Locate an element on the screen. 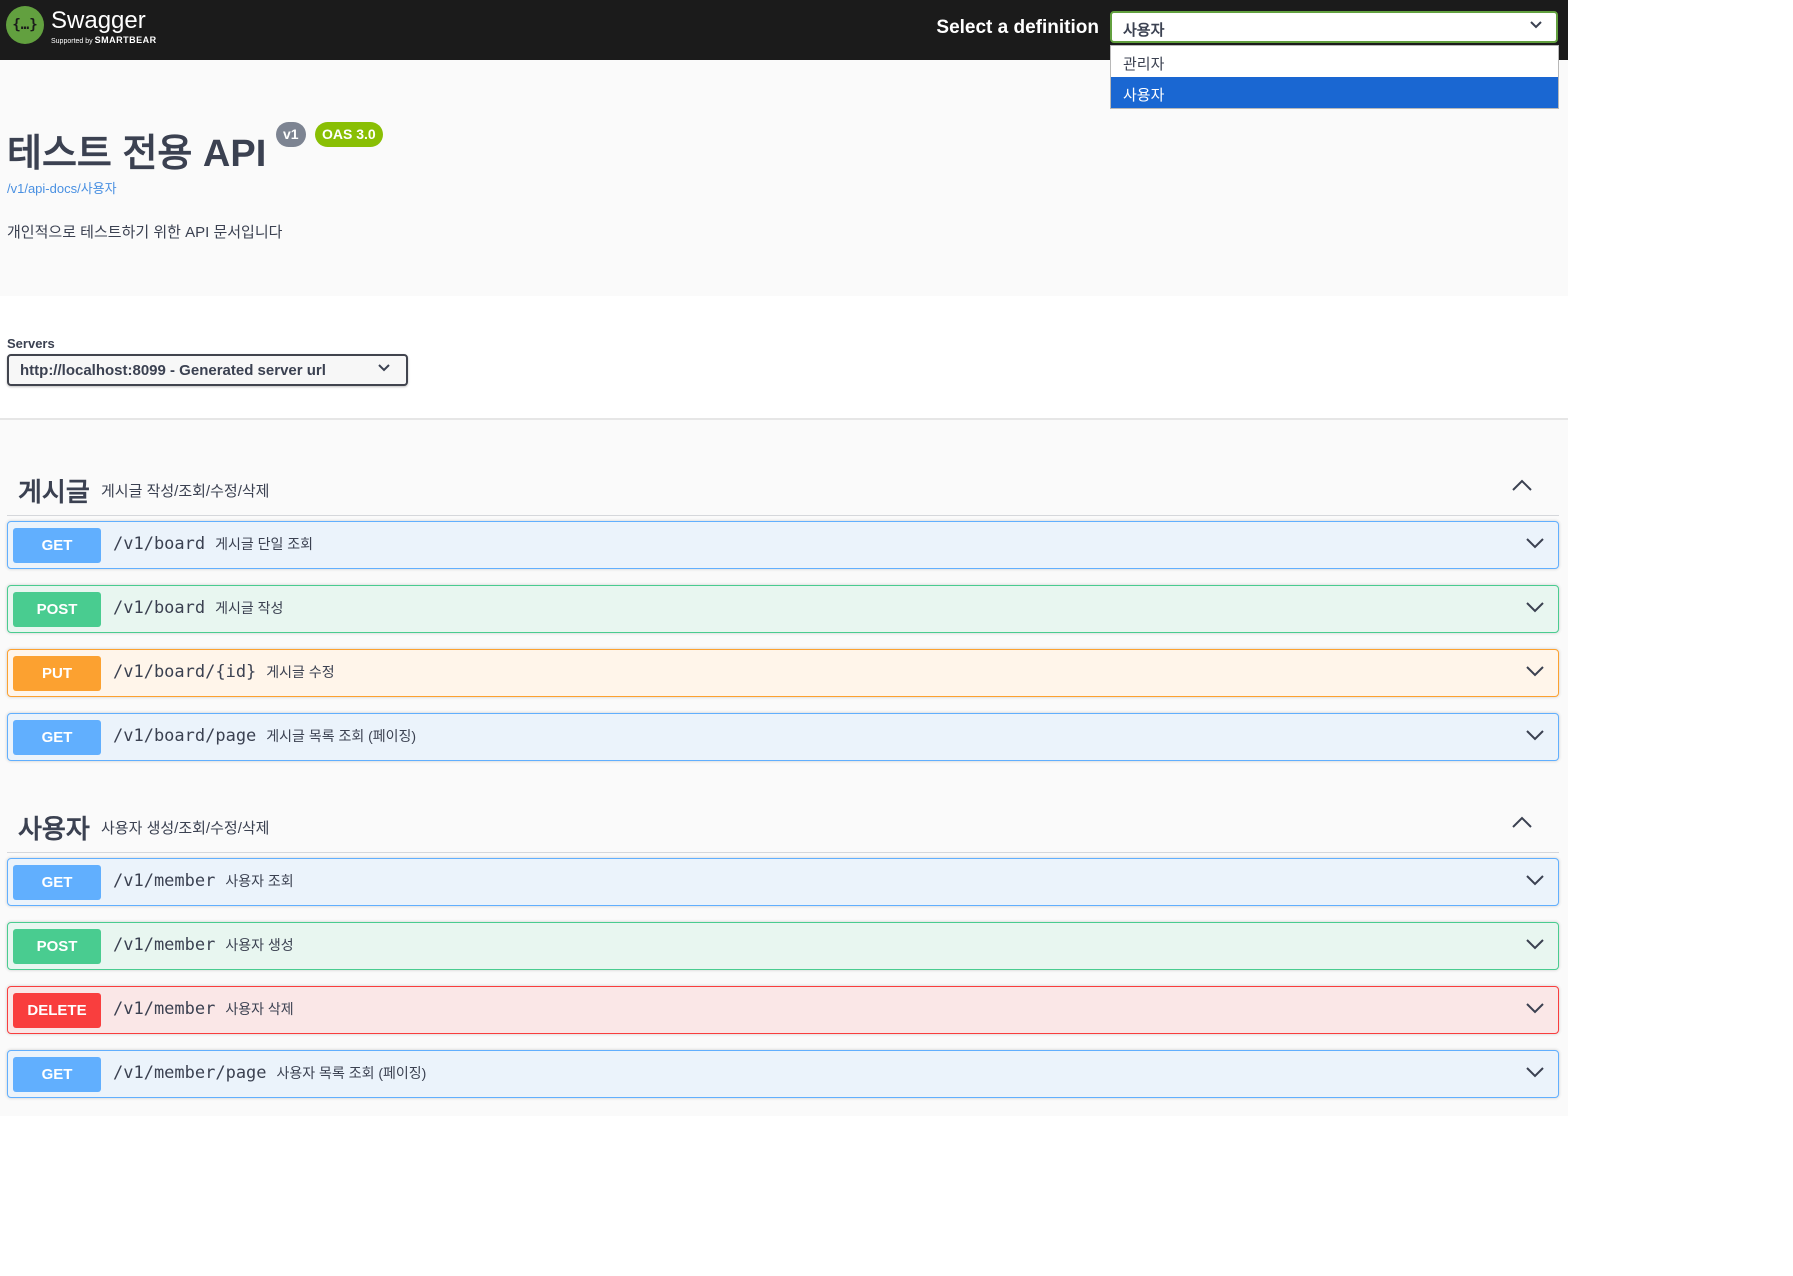 Image resolution: width=1793 pixels, height=1276 pixels. operation-summary: 게시글 단일 조회 is located at coordinates (264, 544).